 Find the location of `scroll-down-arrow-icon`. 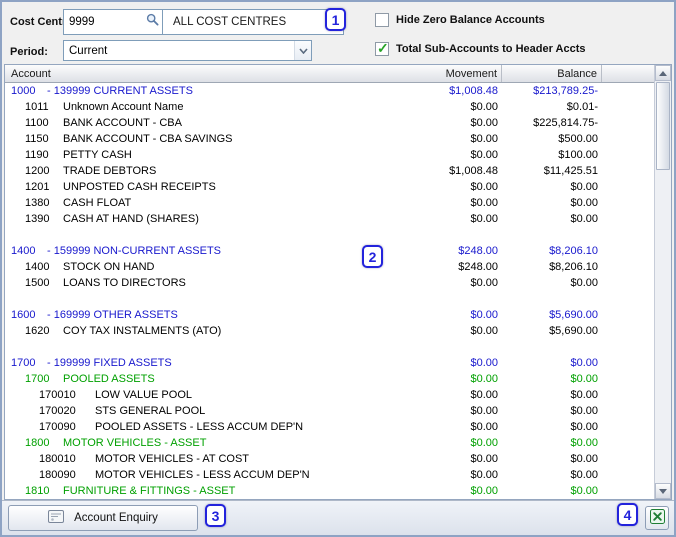

scroll-down-arrow-icon is located at coordinates (663, 491).